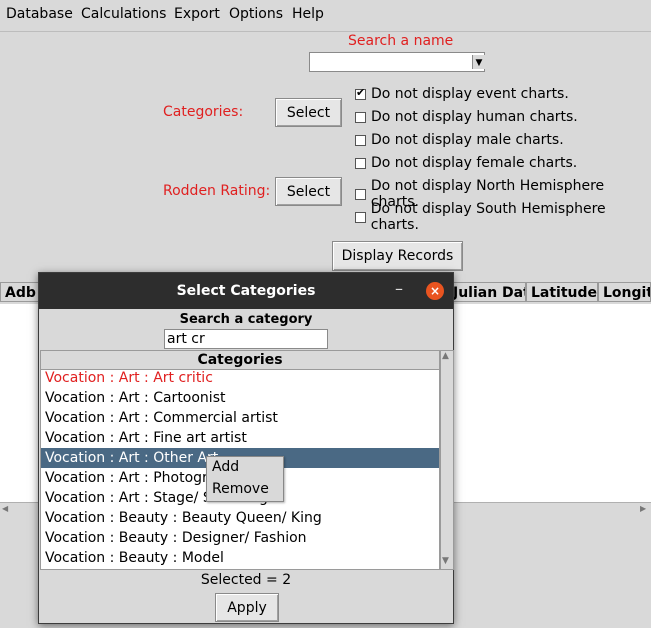 The image size is (651, 628). What do you see at coordinates (467, 140) in the screenshot?
I see `checkbox-label: Do not display male charts.` at bounding box center [467, 140].